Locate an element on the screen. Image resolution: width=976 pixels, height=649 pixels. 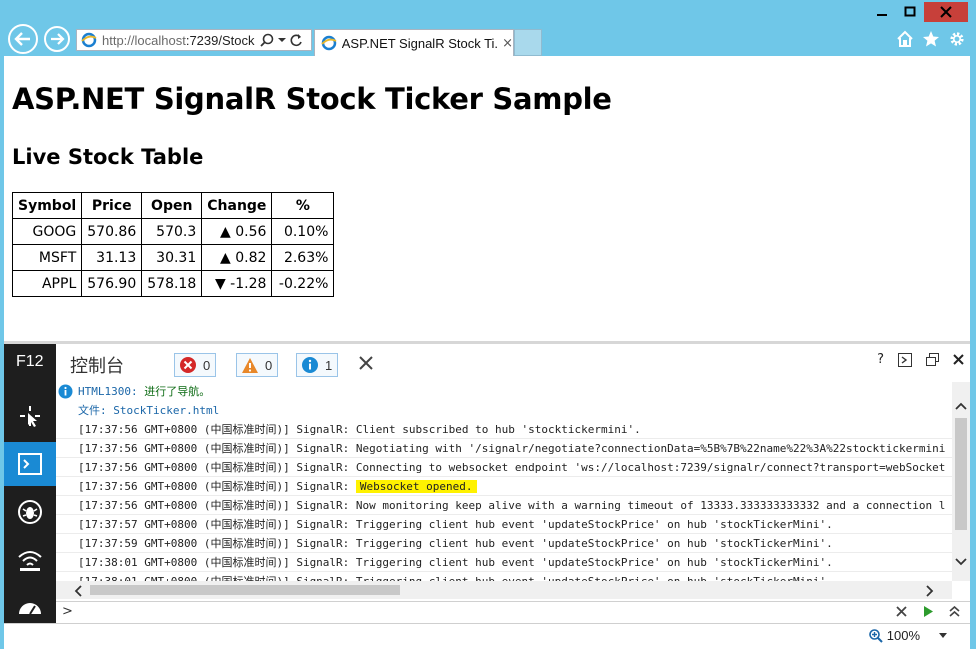
maximize-button is located at coordinates (910, 12).